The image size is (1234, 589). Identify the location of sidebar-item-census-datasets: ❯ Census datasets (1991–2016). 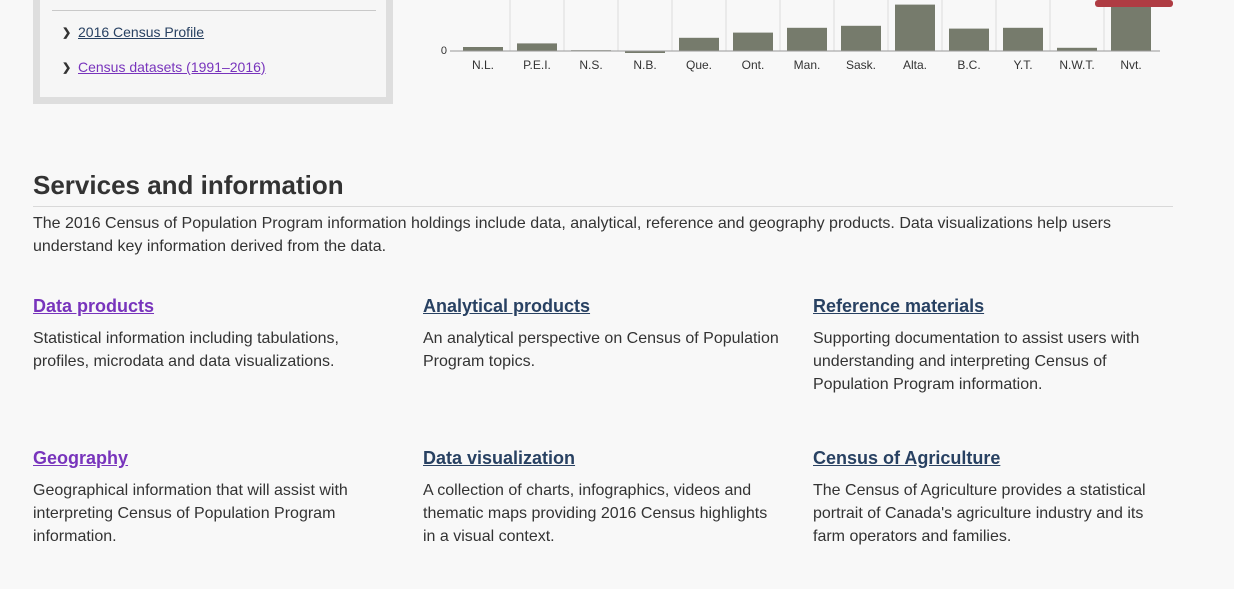
(164, 67).